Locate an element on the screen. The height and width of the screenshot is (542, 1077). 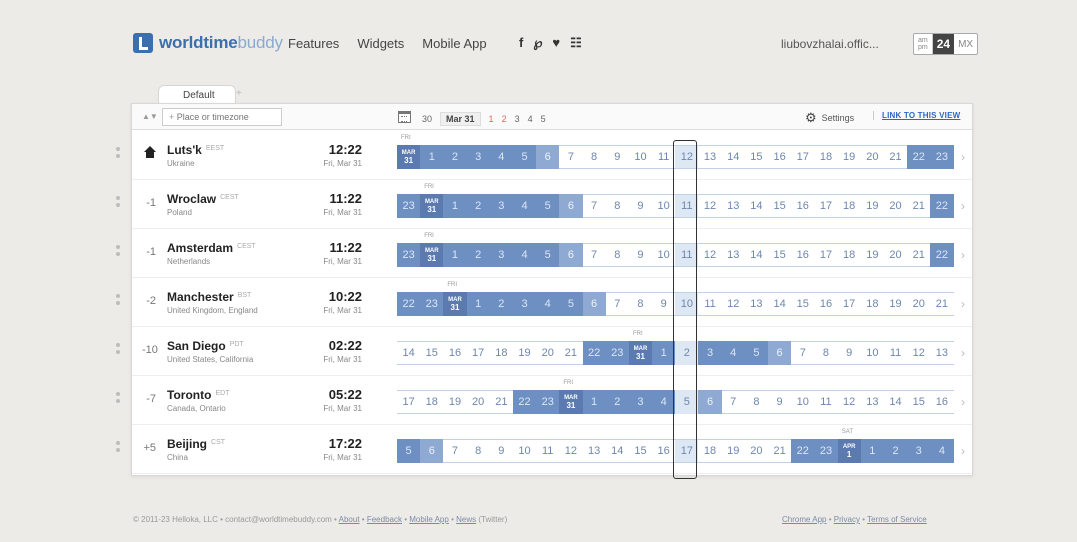
hour-cell-date: APR 1 is located at coordinates (849, 451).